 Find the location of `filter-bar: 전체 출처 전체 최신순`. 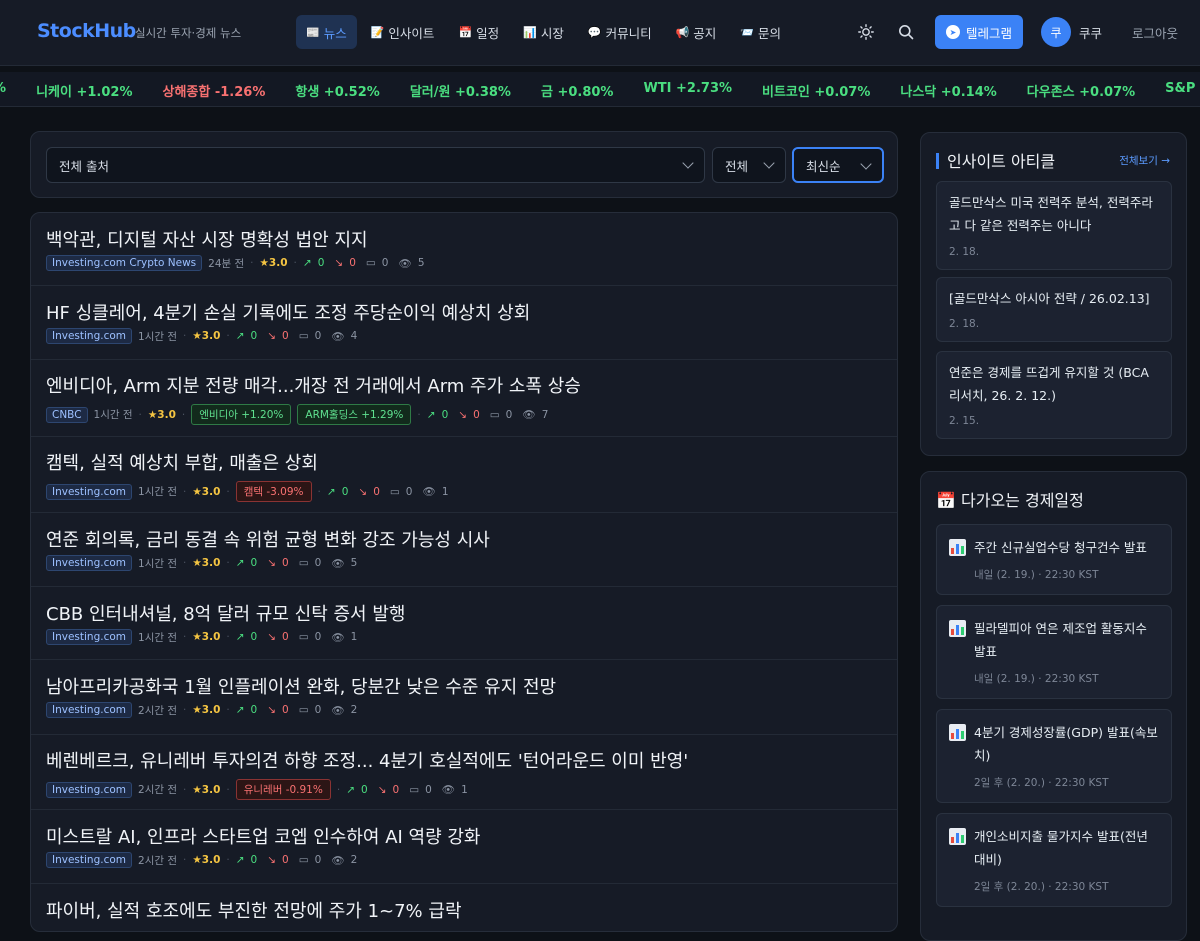

filter-bar: 전체 출처 전체 최신순 is located at coordinates (464, 164).